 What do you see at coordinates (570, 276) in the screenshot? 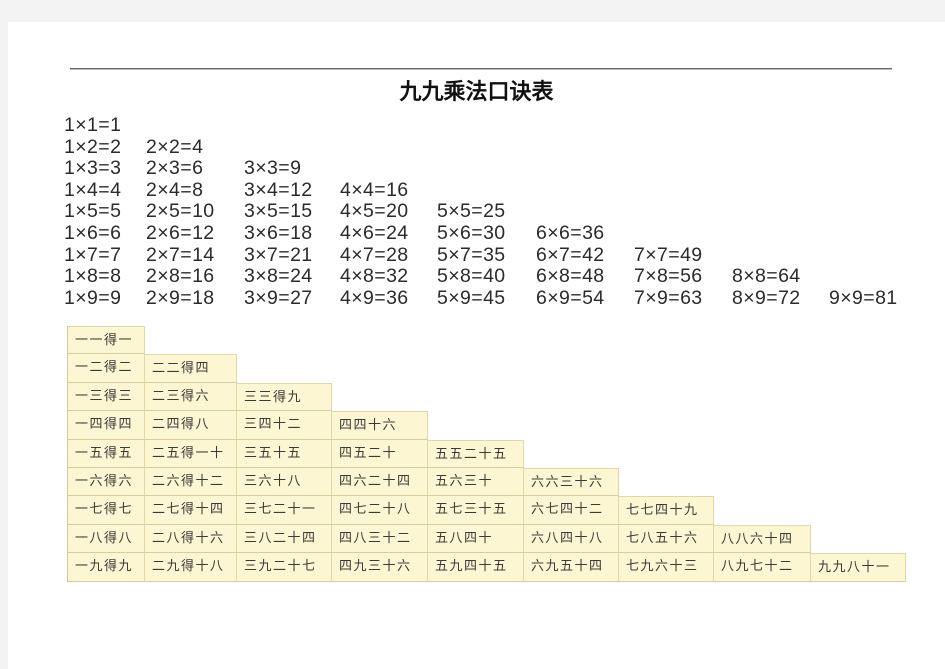
I see `formula: 6×8=48` at bounding box center [570, 276].